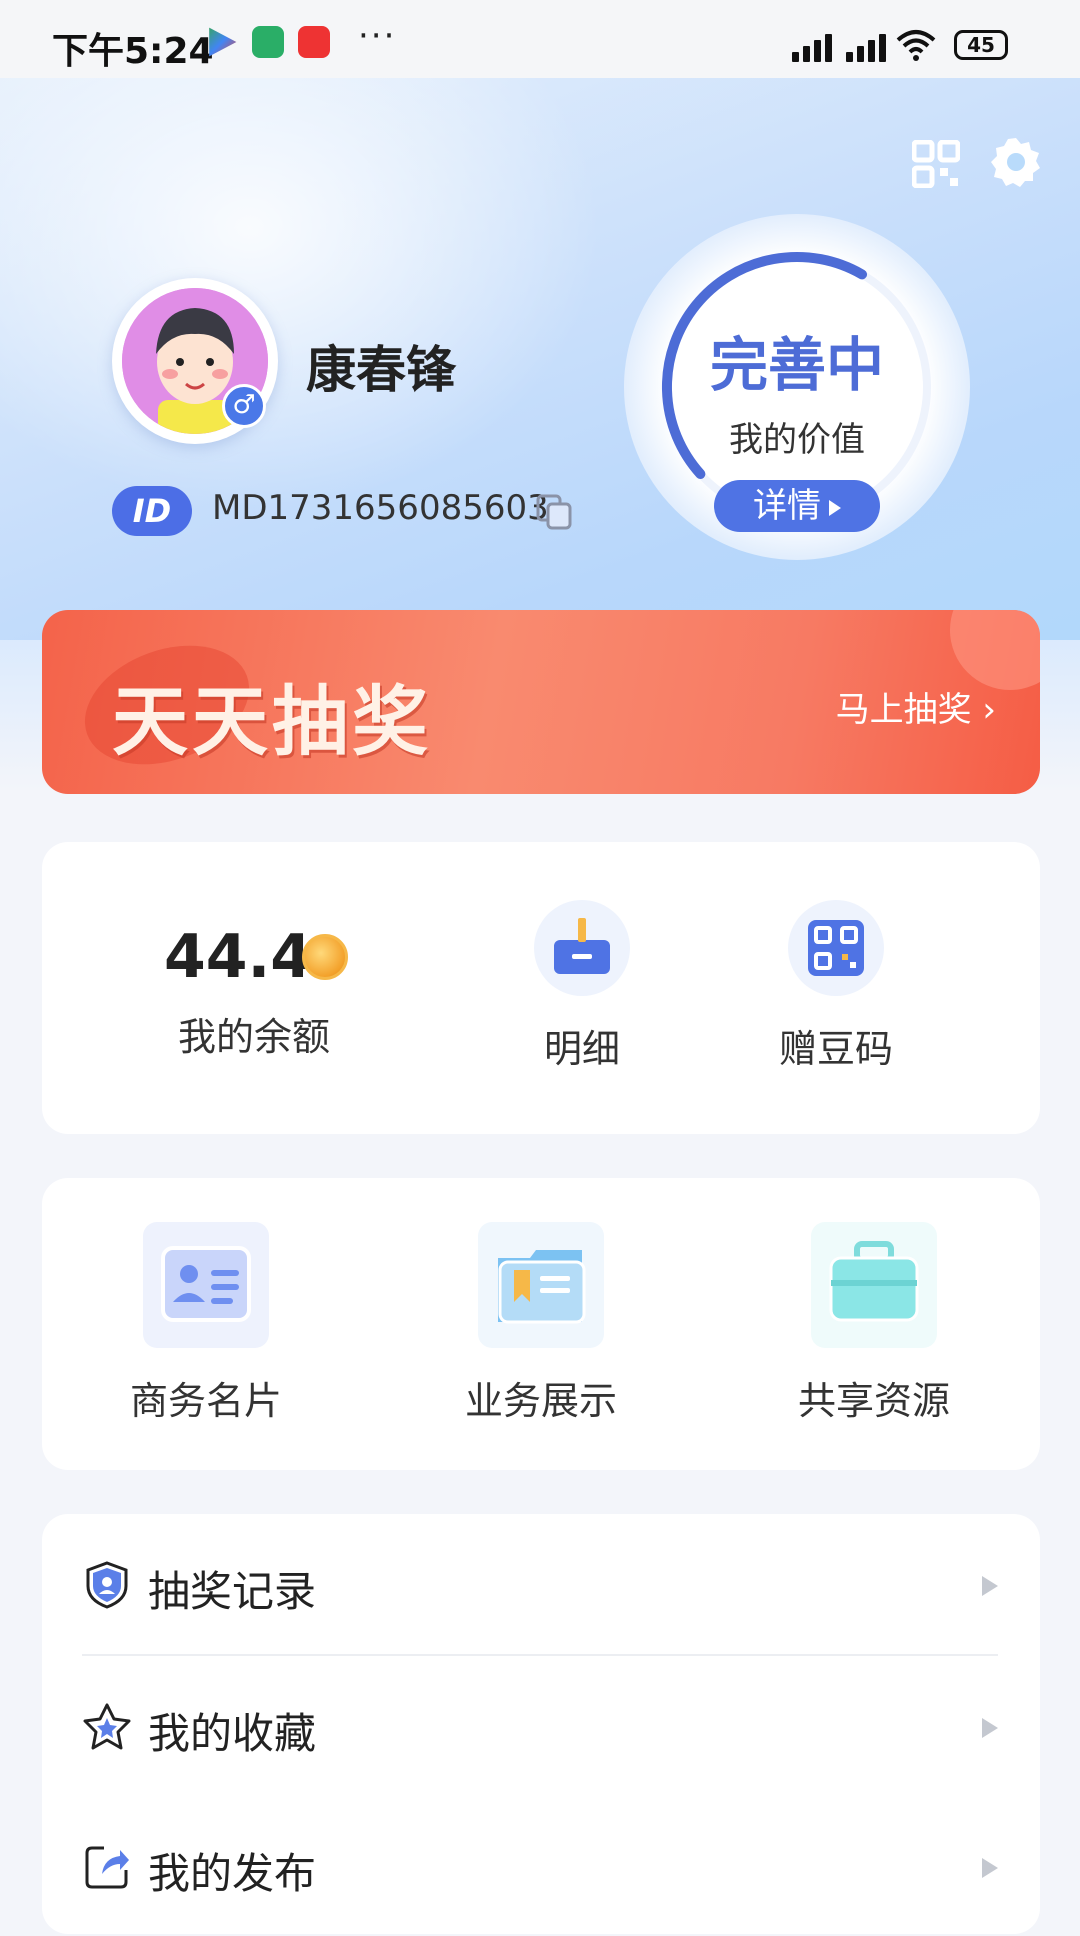 The height and width of the screenshot is (1936, 1080). I want to click on shield-user-icon, so click(107, 1585).